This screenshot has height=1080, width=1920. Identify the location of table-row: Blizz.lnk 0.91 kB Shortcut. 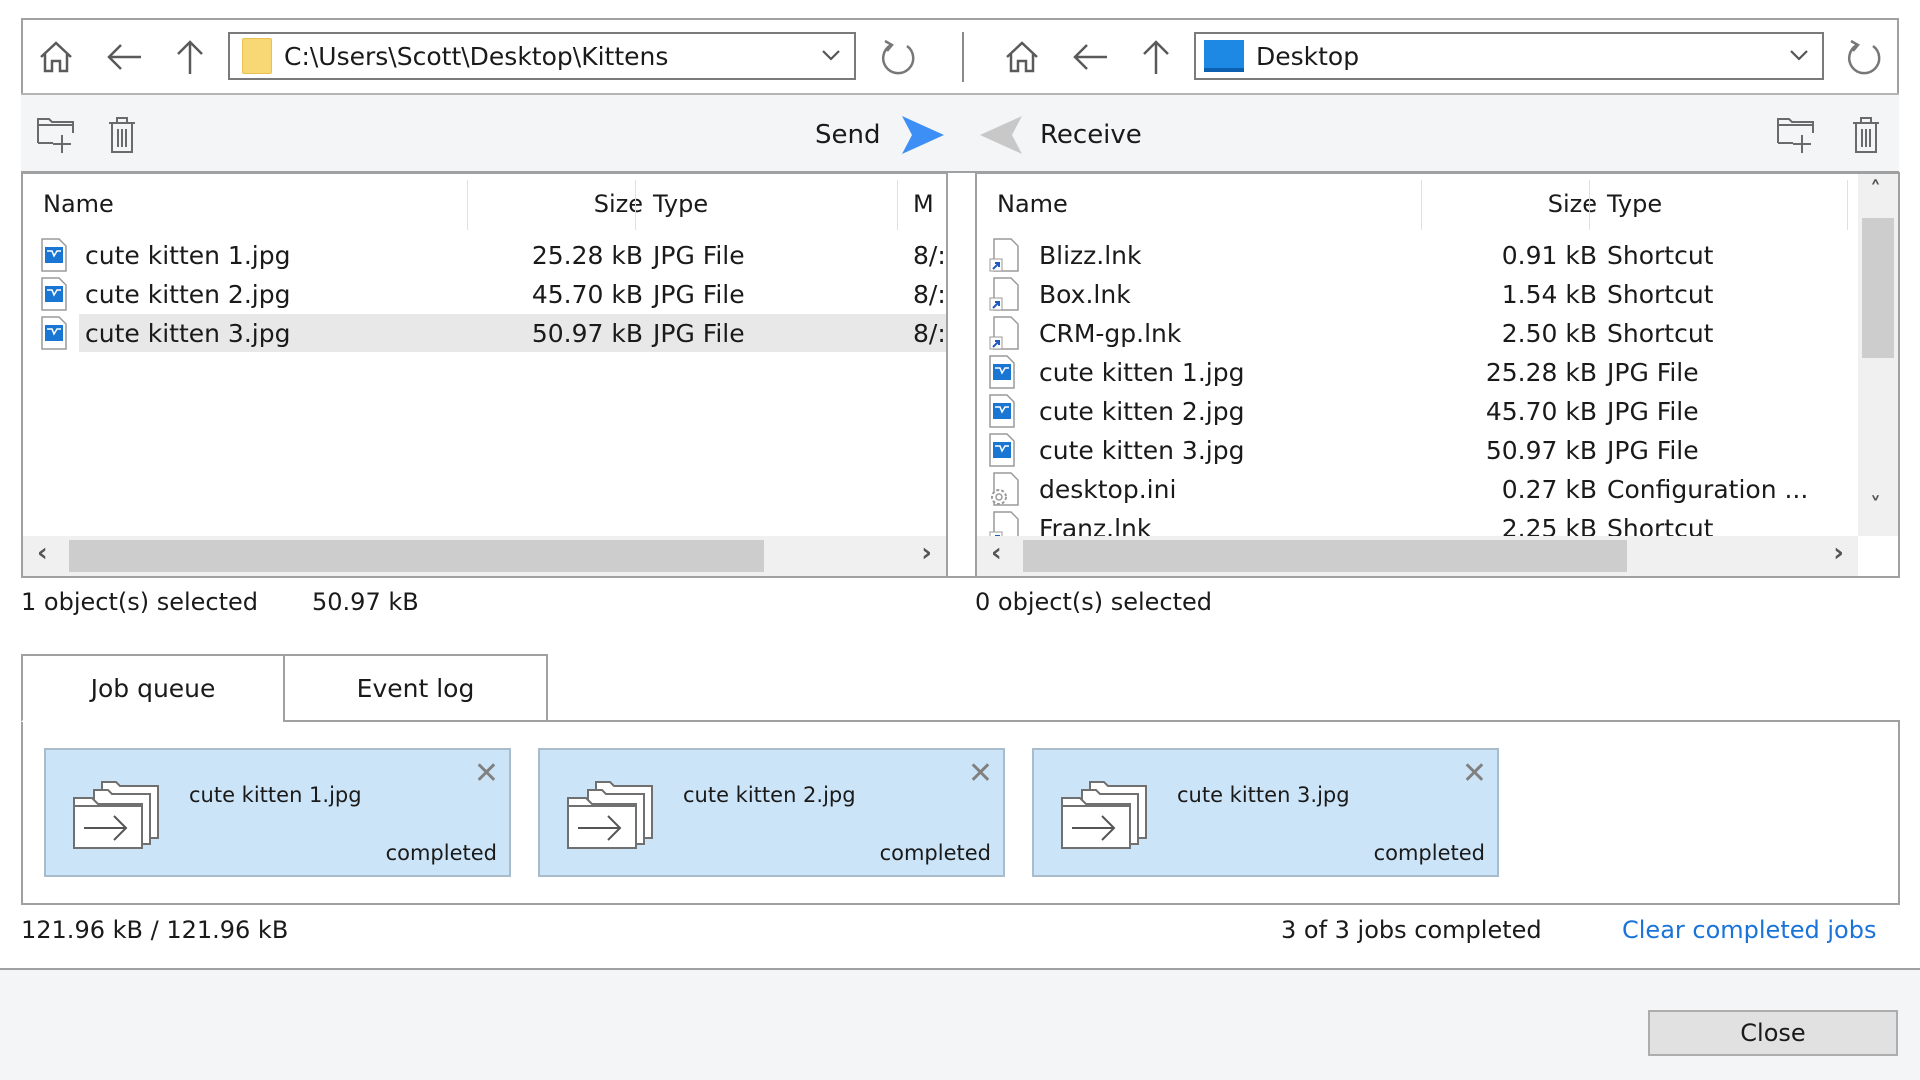
(1417, 255).